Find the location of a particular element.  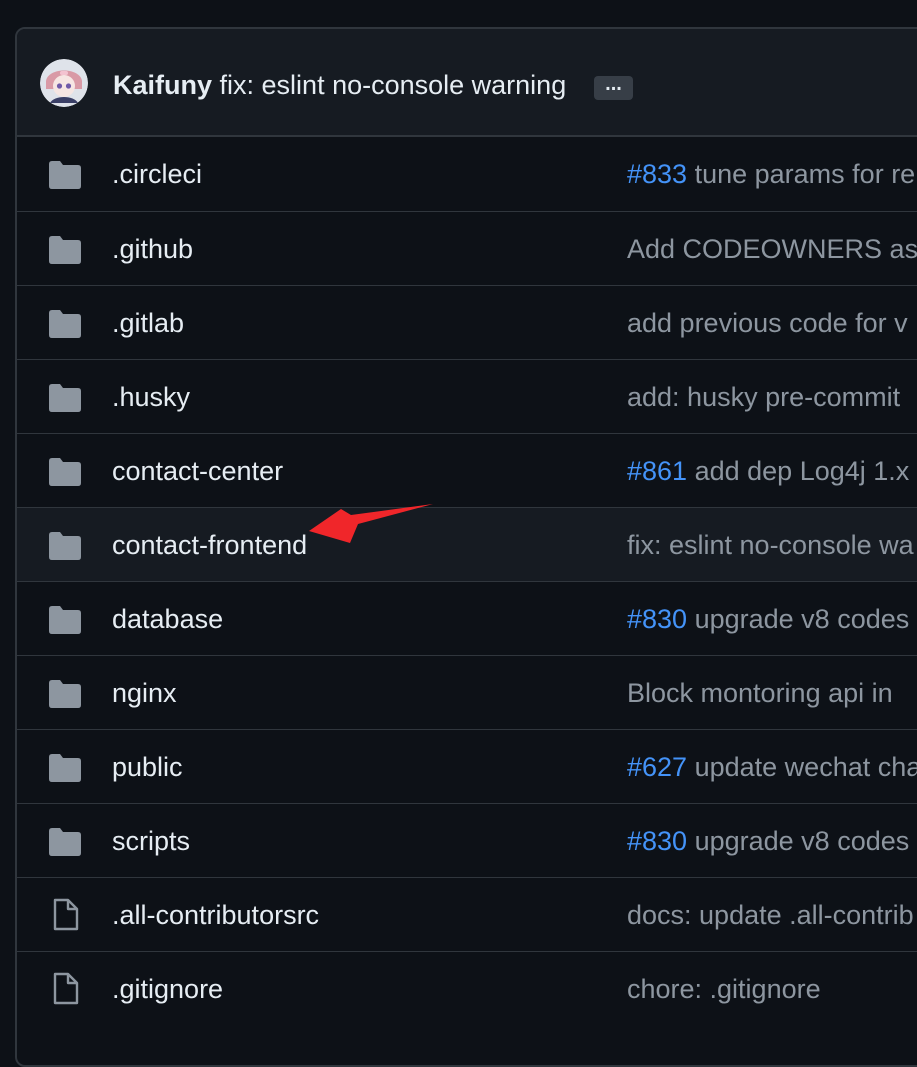

file-row: .github Add CODEOWNERS as c is located at coordinates (467, 248).